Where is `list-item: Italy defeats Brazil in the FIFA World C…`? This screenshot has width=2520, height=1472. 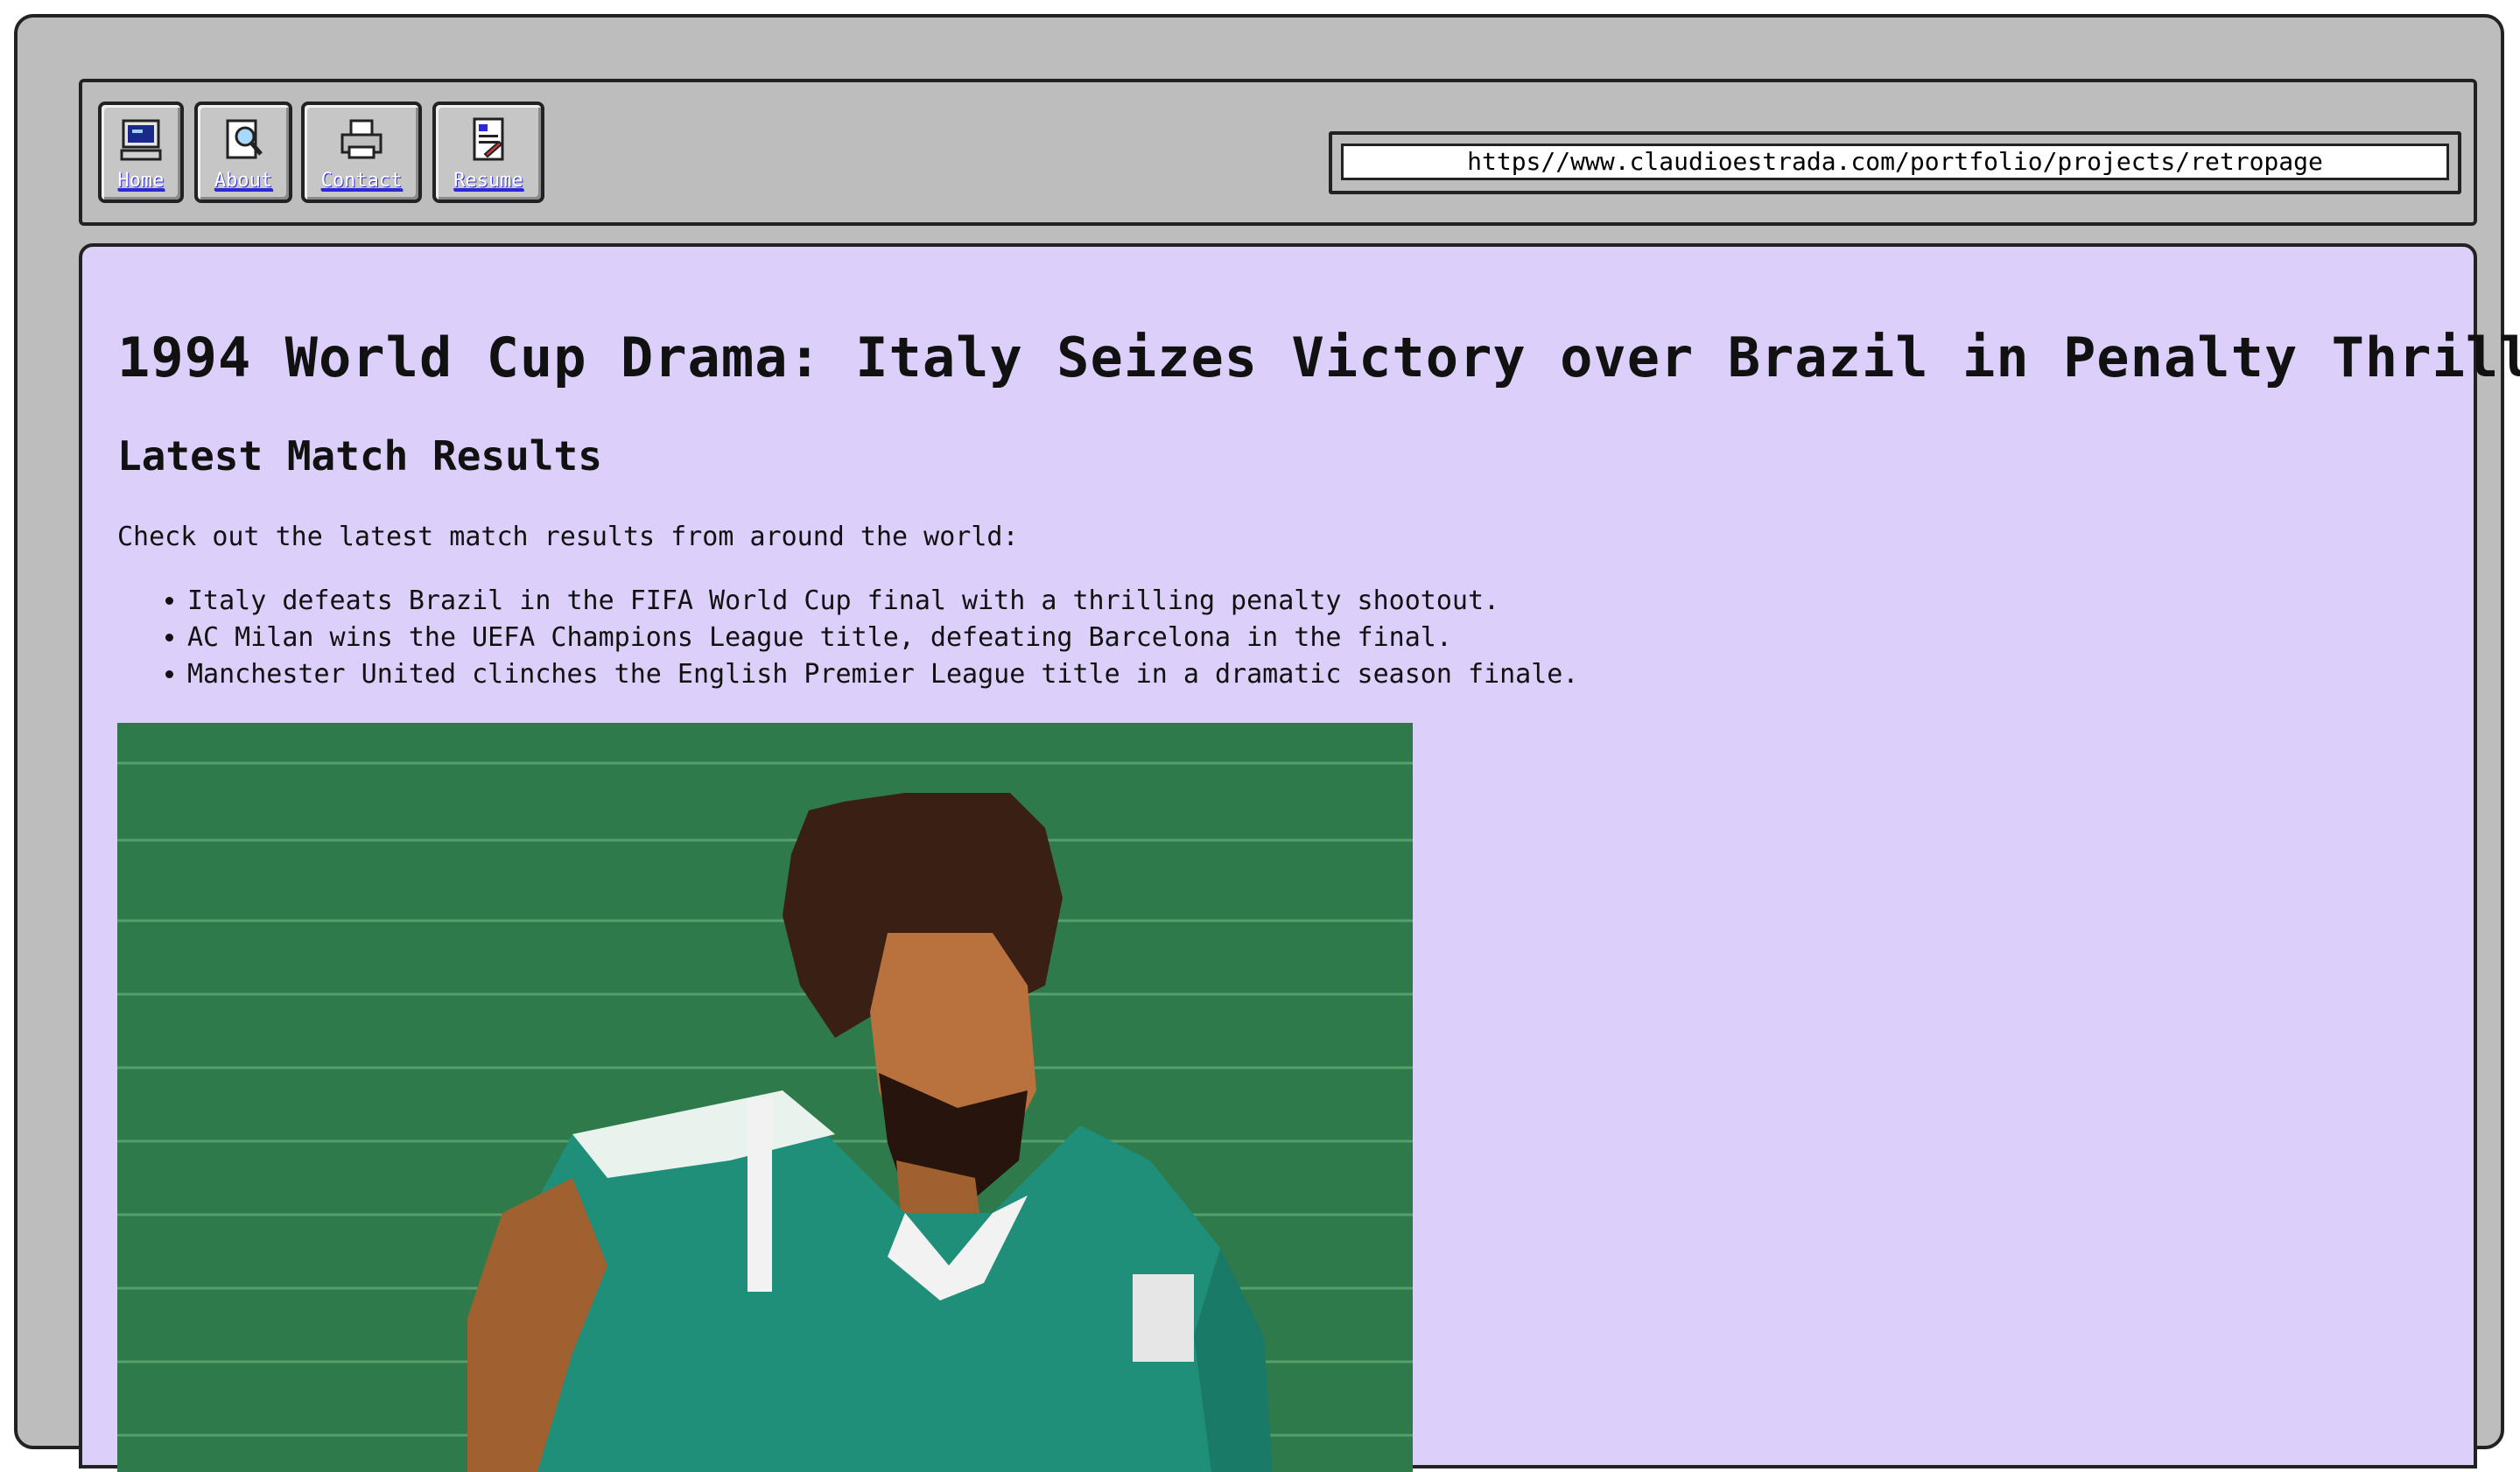 list-item: Italy defeats Brazil in the FIFA World C… is located at coordinates (882, 601).